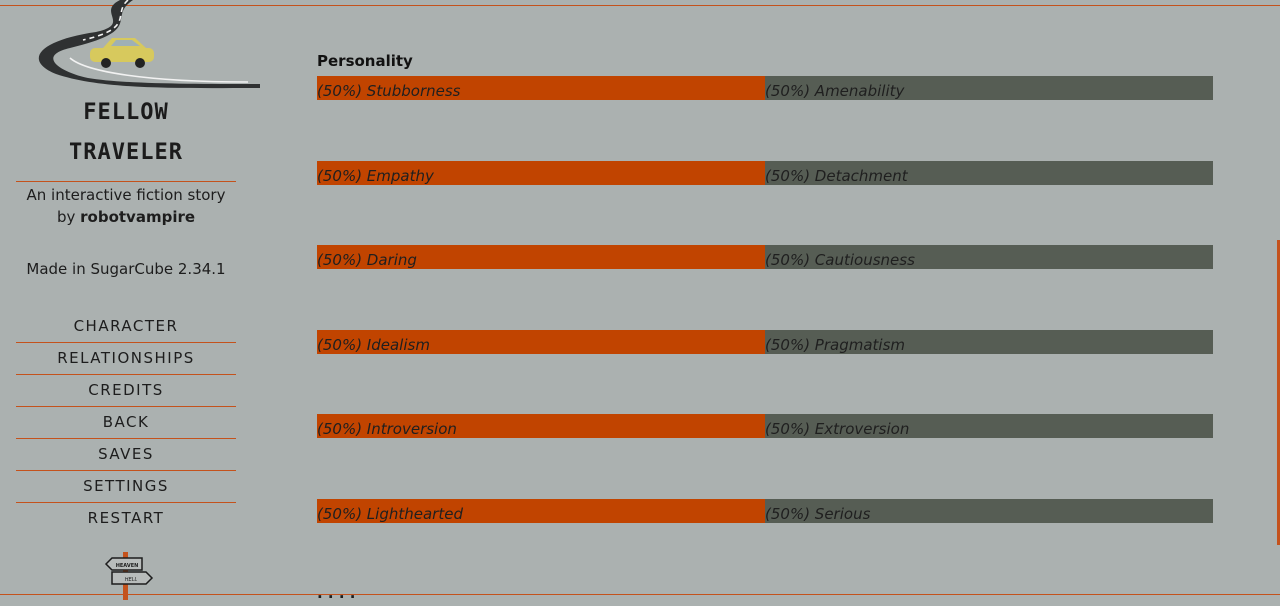 The width and height of the screenshot is (1280, 606). Describe the element at coordinates (126, 195) in the screenshot. I see `subtitle-text: An interactive fiction story` at that location.